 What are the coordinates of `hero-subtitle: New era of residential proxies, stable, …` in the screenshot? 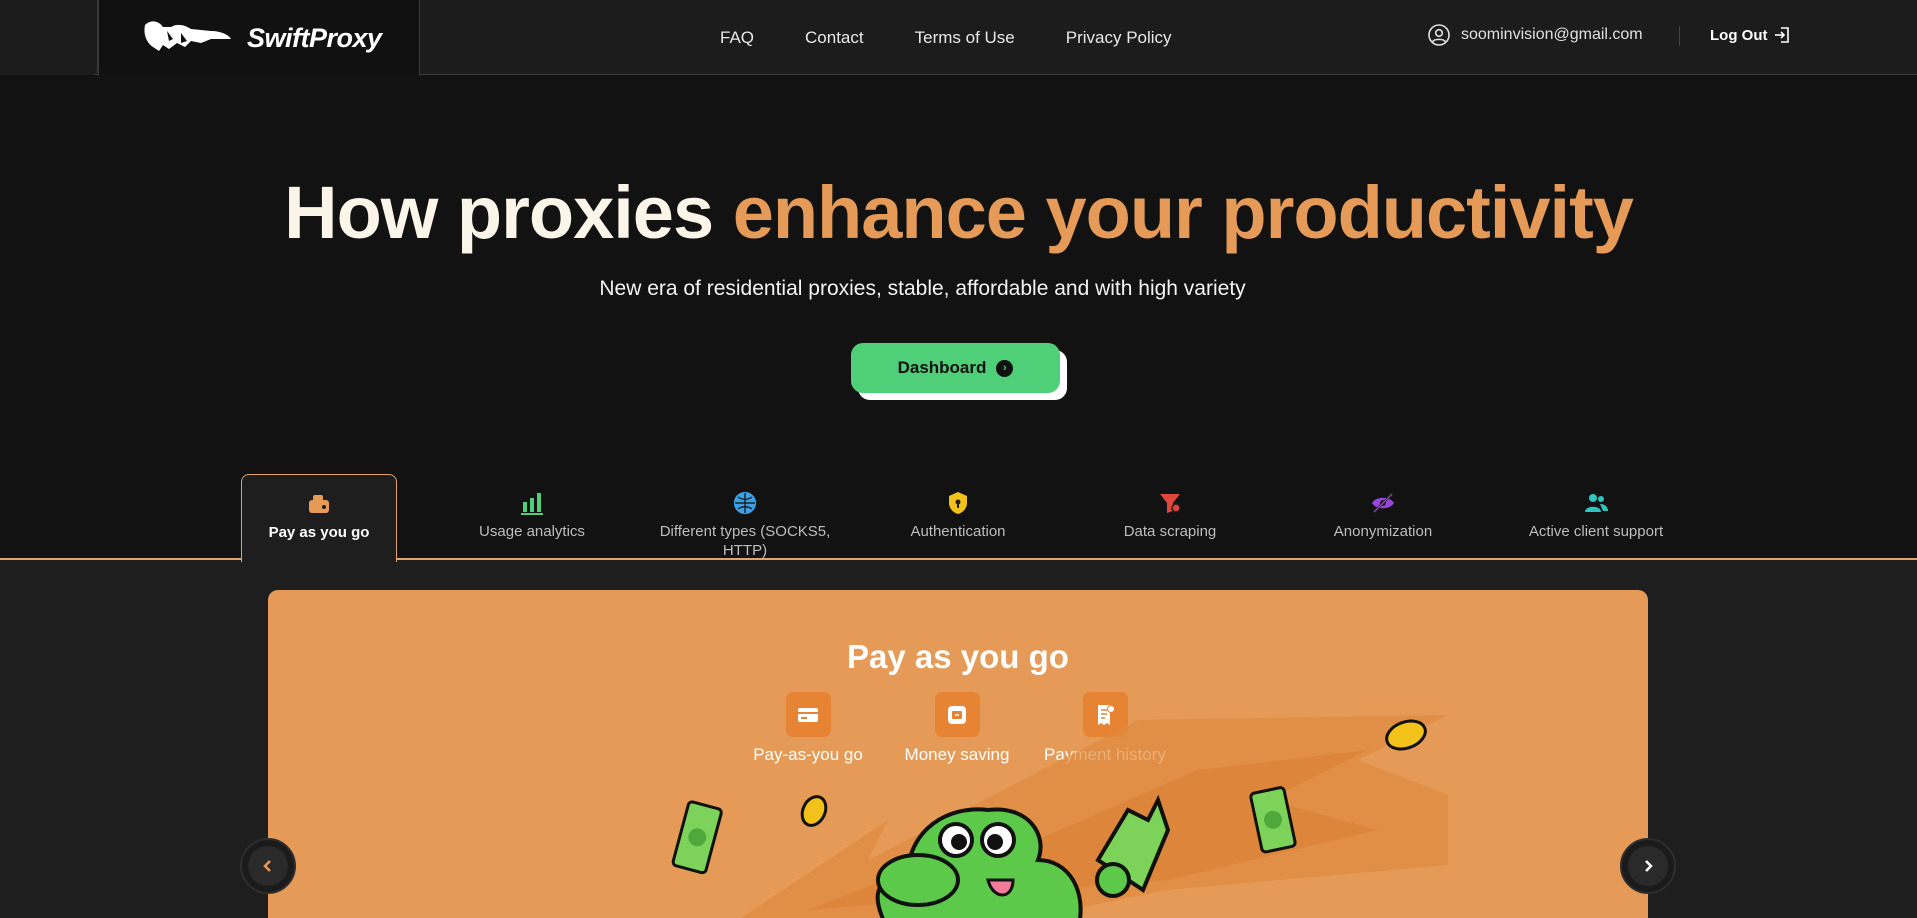 It's located at (922, 288).